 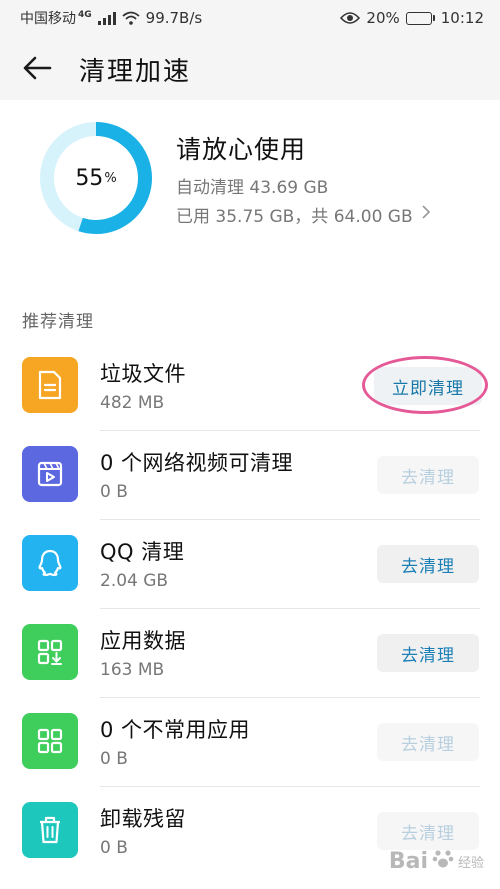 I want to click on network-type: 4G, so click(x=85, y=15).